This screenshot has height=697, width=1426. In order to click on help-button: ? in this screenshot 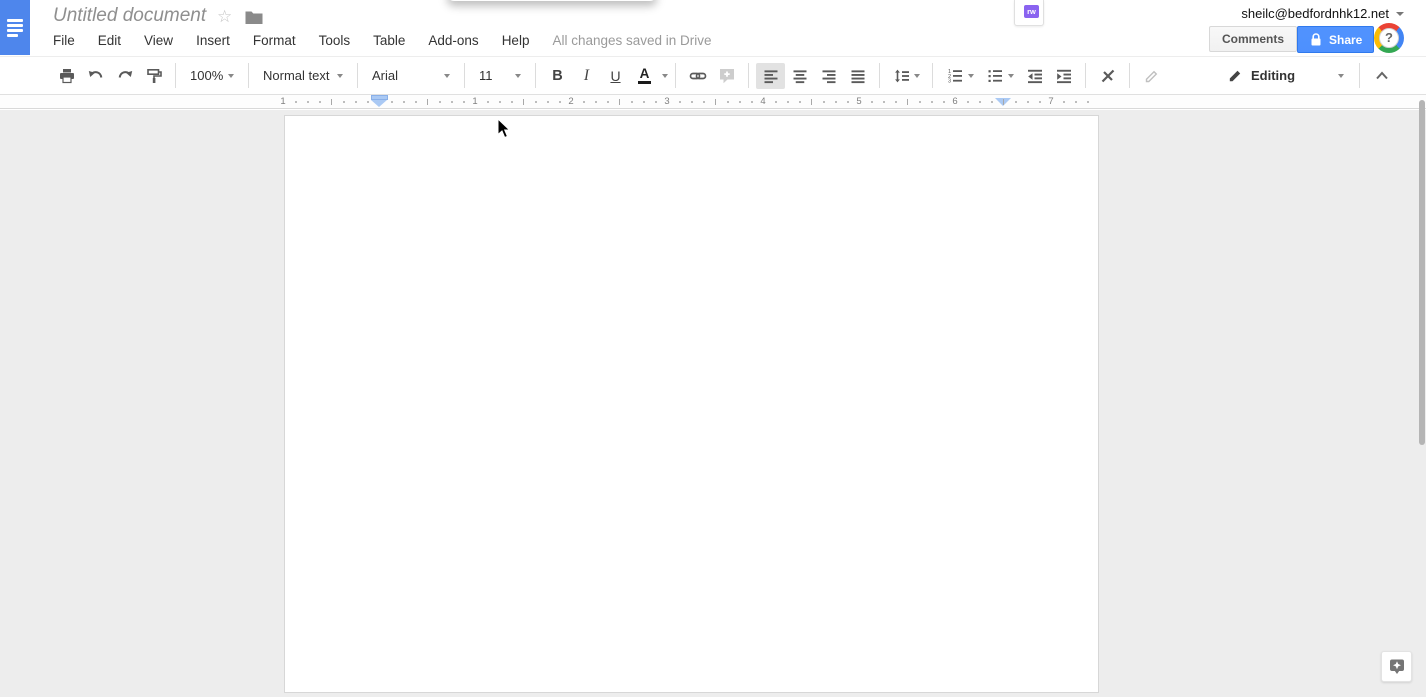, I will do `click(1389, 38)`.